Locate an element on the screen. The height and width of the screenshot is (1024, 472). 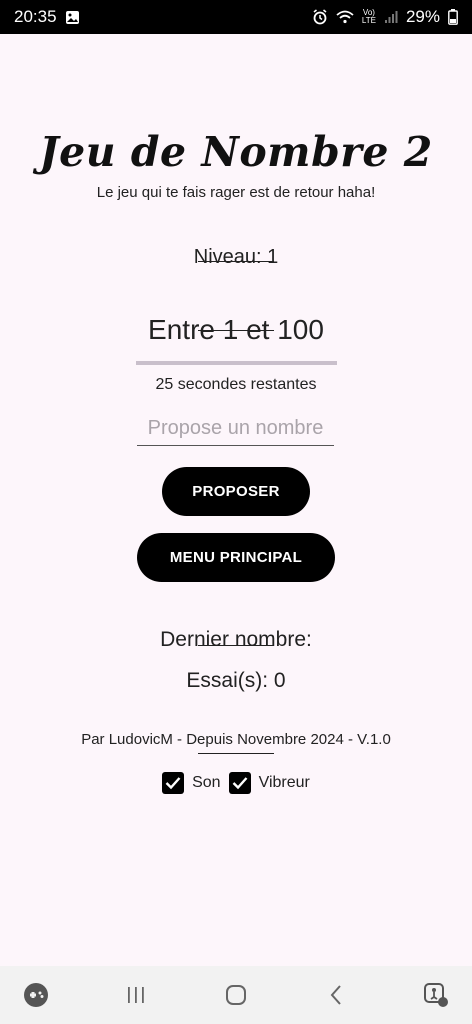
image-icon is located at coordinates (72, 17).